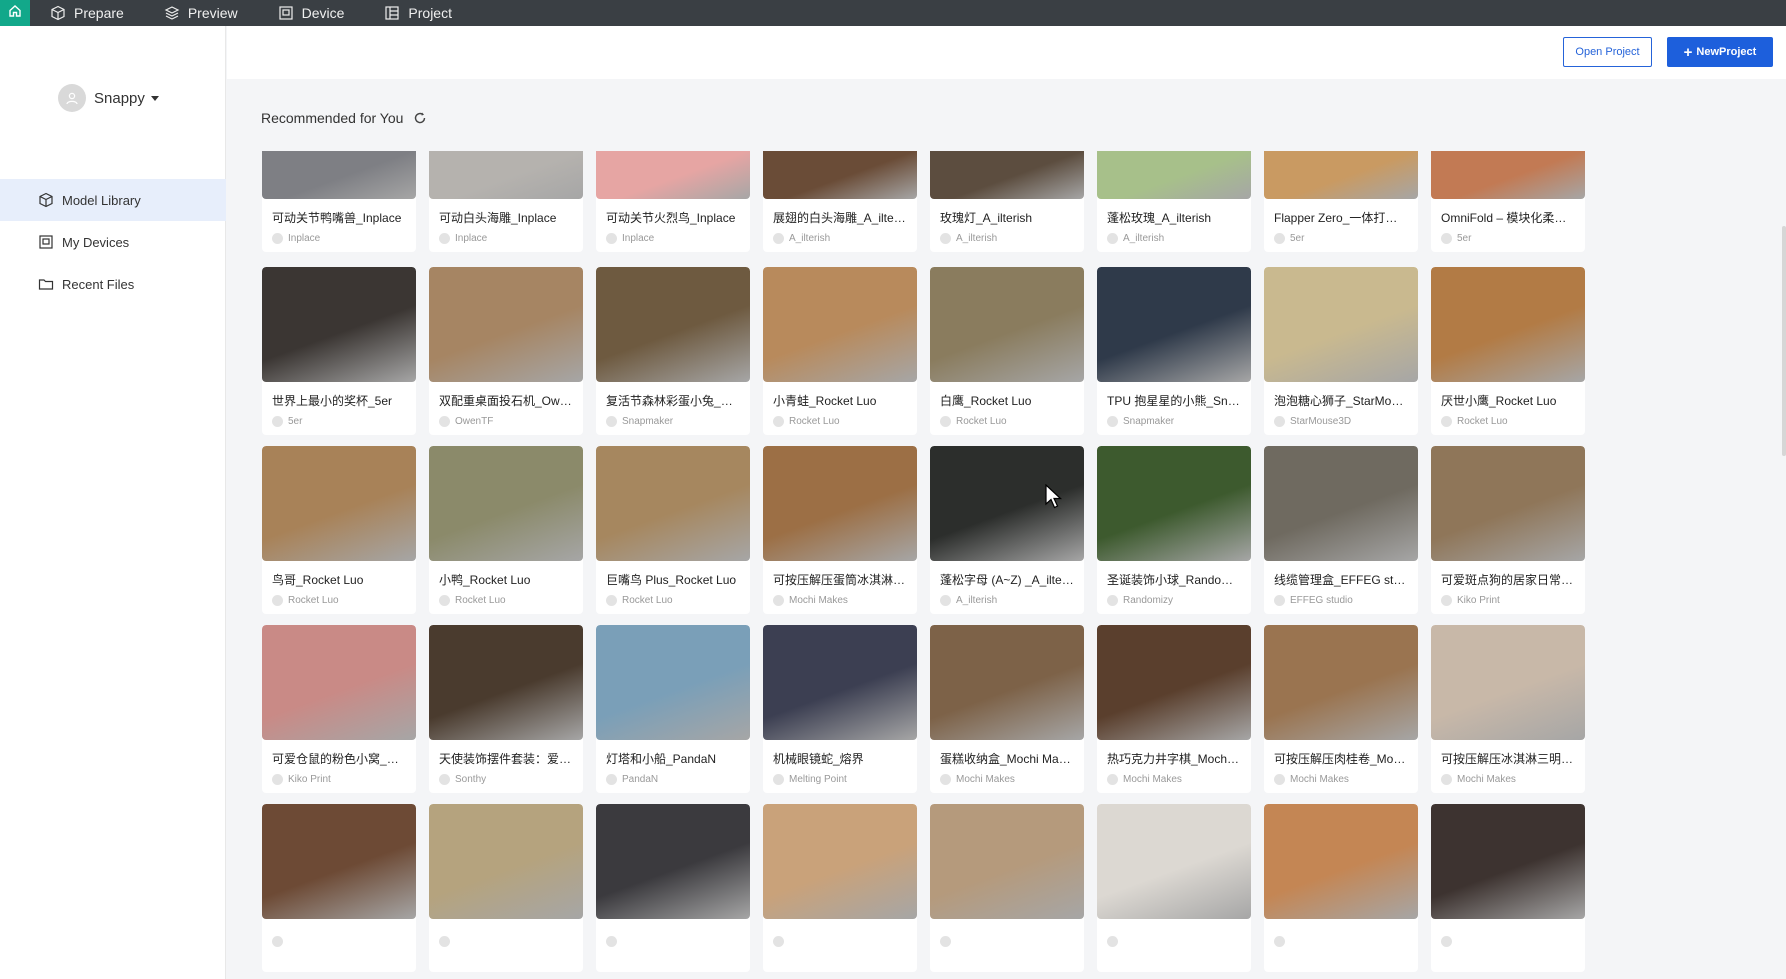 Image resolution: width=1786 pixels, height=979 pixels. I want to click on model-card: 可按压解压肉桂卷_Mochi... Mochi Makes, so click(1341, 709).